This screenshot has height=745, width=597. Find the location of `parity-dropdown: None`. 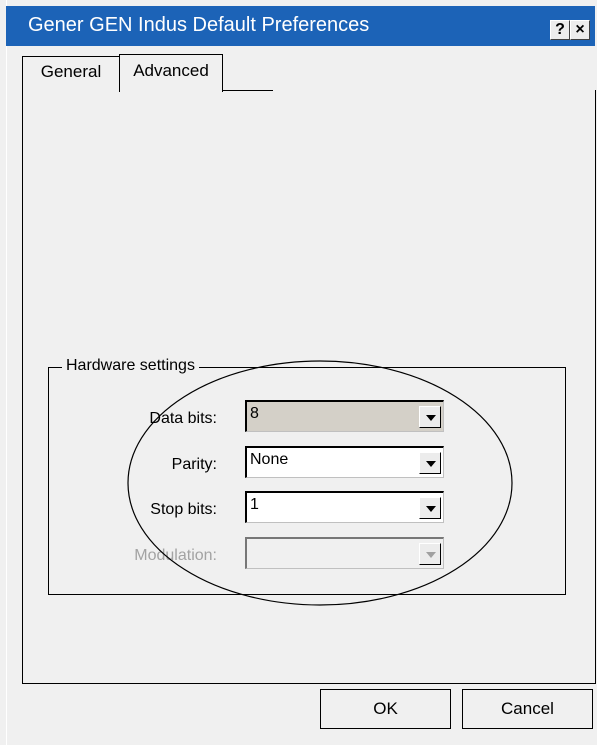

parity-dropdown: None is located at coordinates (344, 462).